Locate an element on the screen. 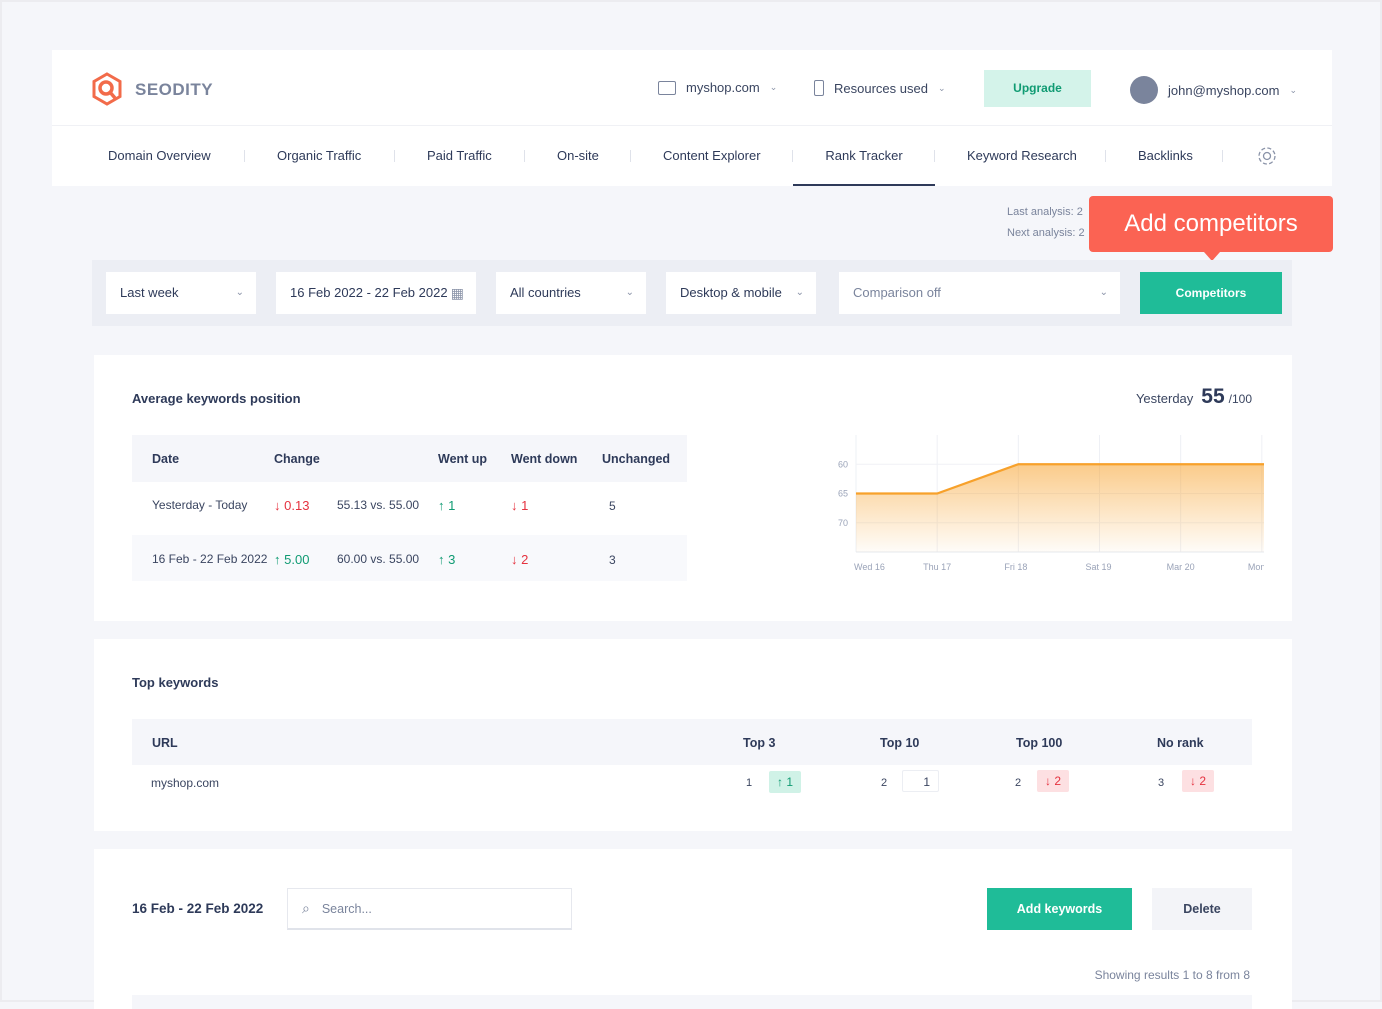  user-menu: john@myshop.com ⌄ is located at coordinates (1213, 90).